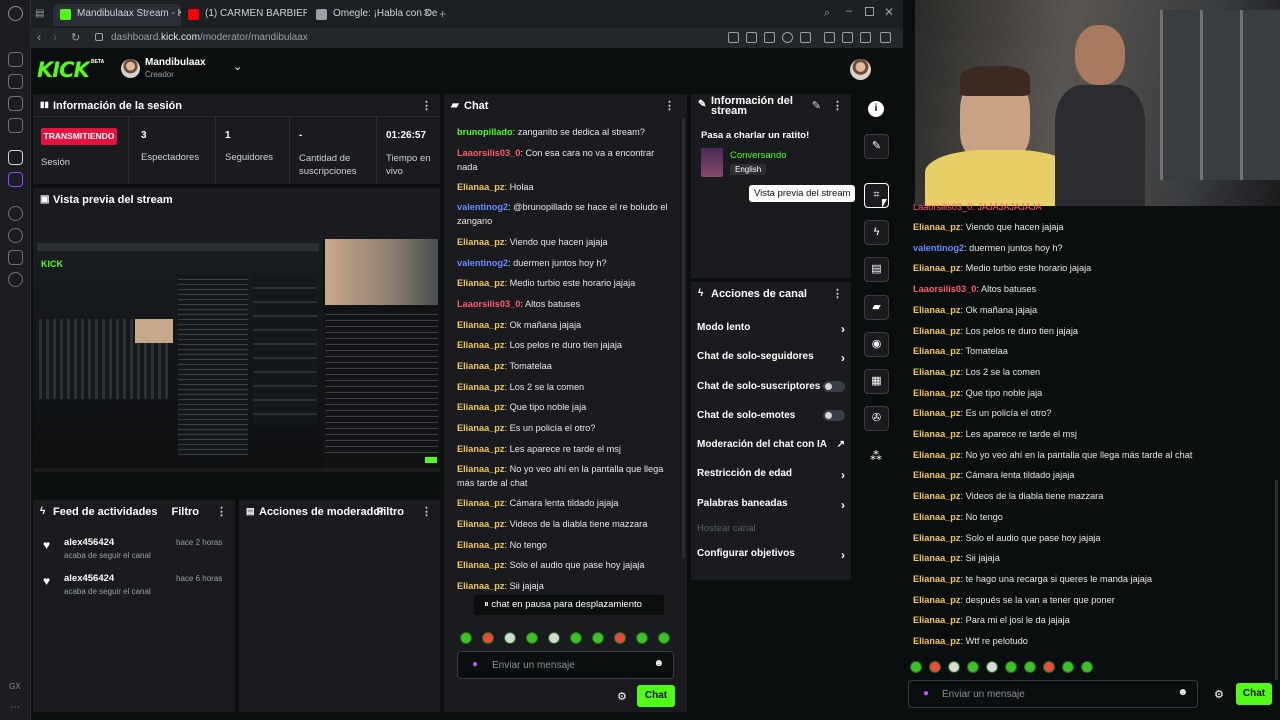 This screenshot has width=1280, height=720. I want to click on search-tabs-icon: ⌕, so click(827, 13).